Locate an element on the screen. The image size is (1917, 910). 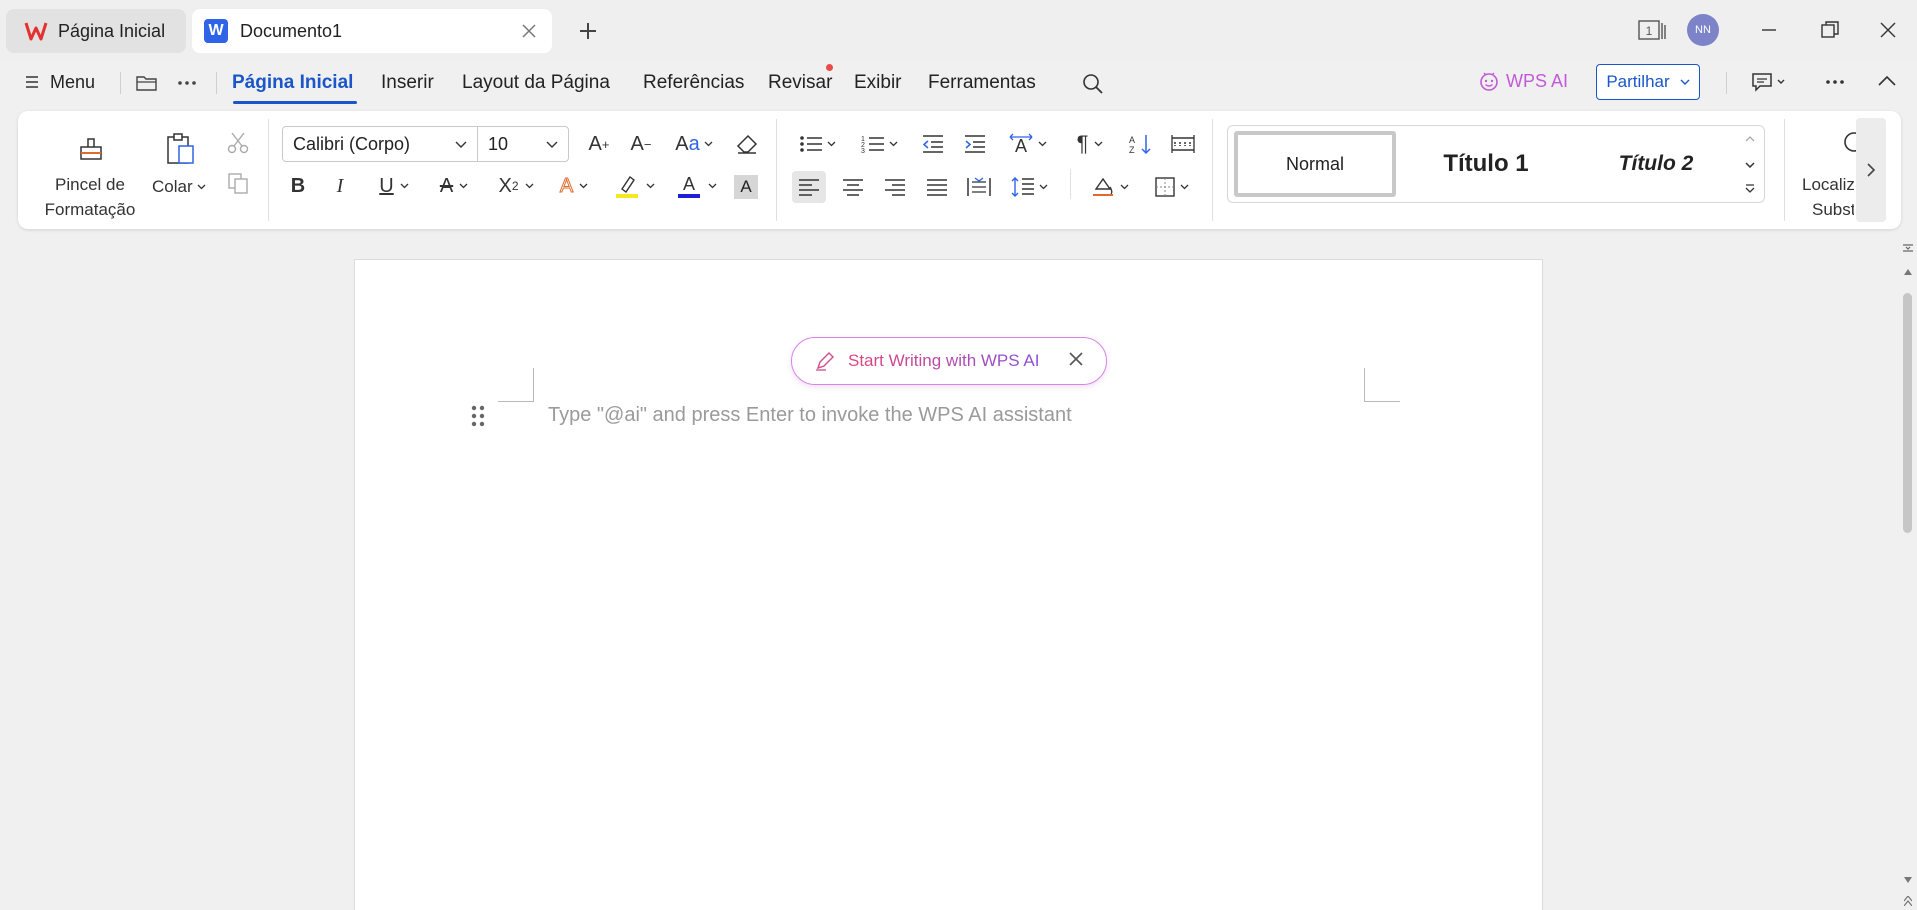
scrollbar-thumb is located at coordinates (1907, 413).